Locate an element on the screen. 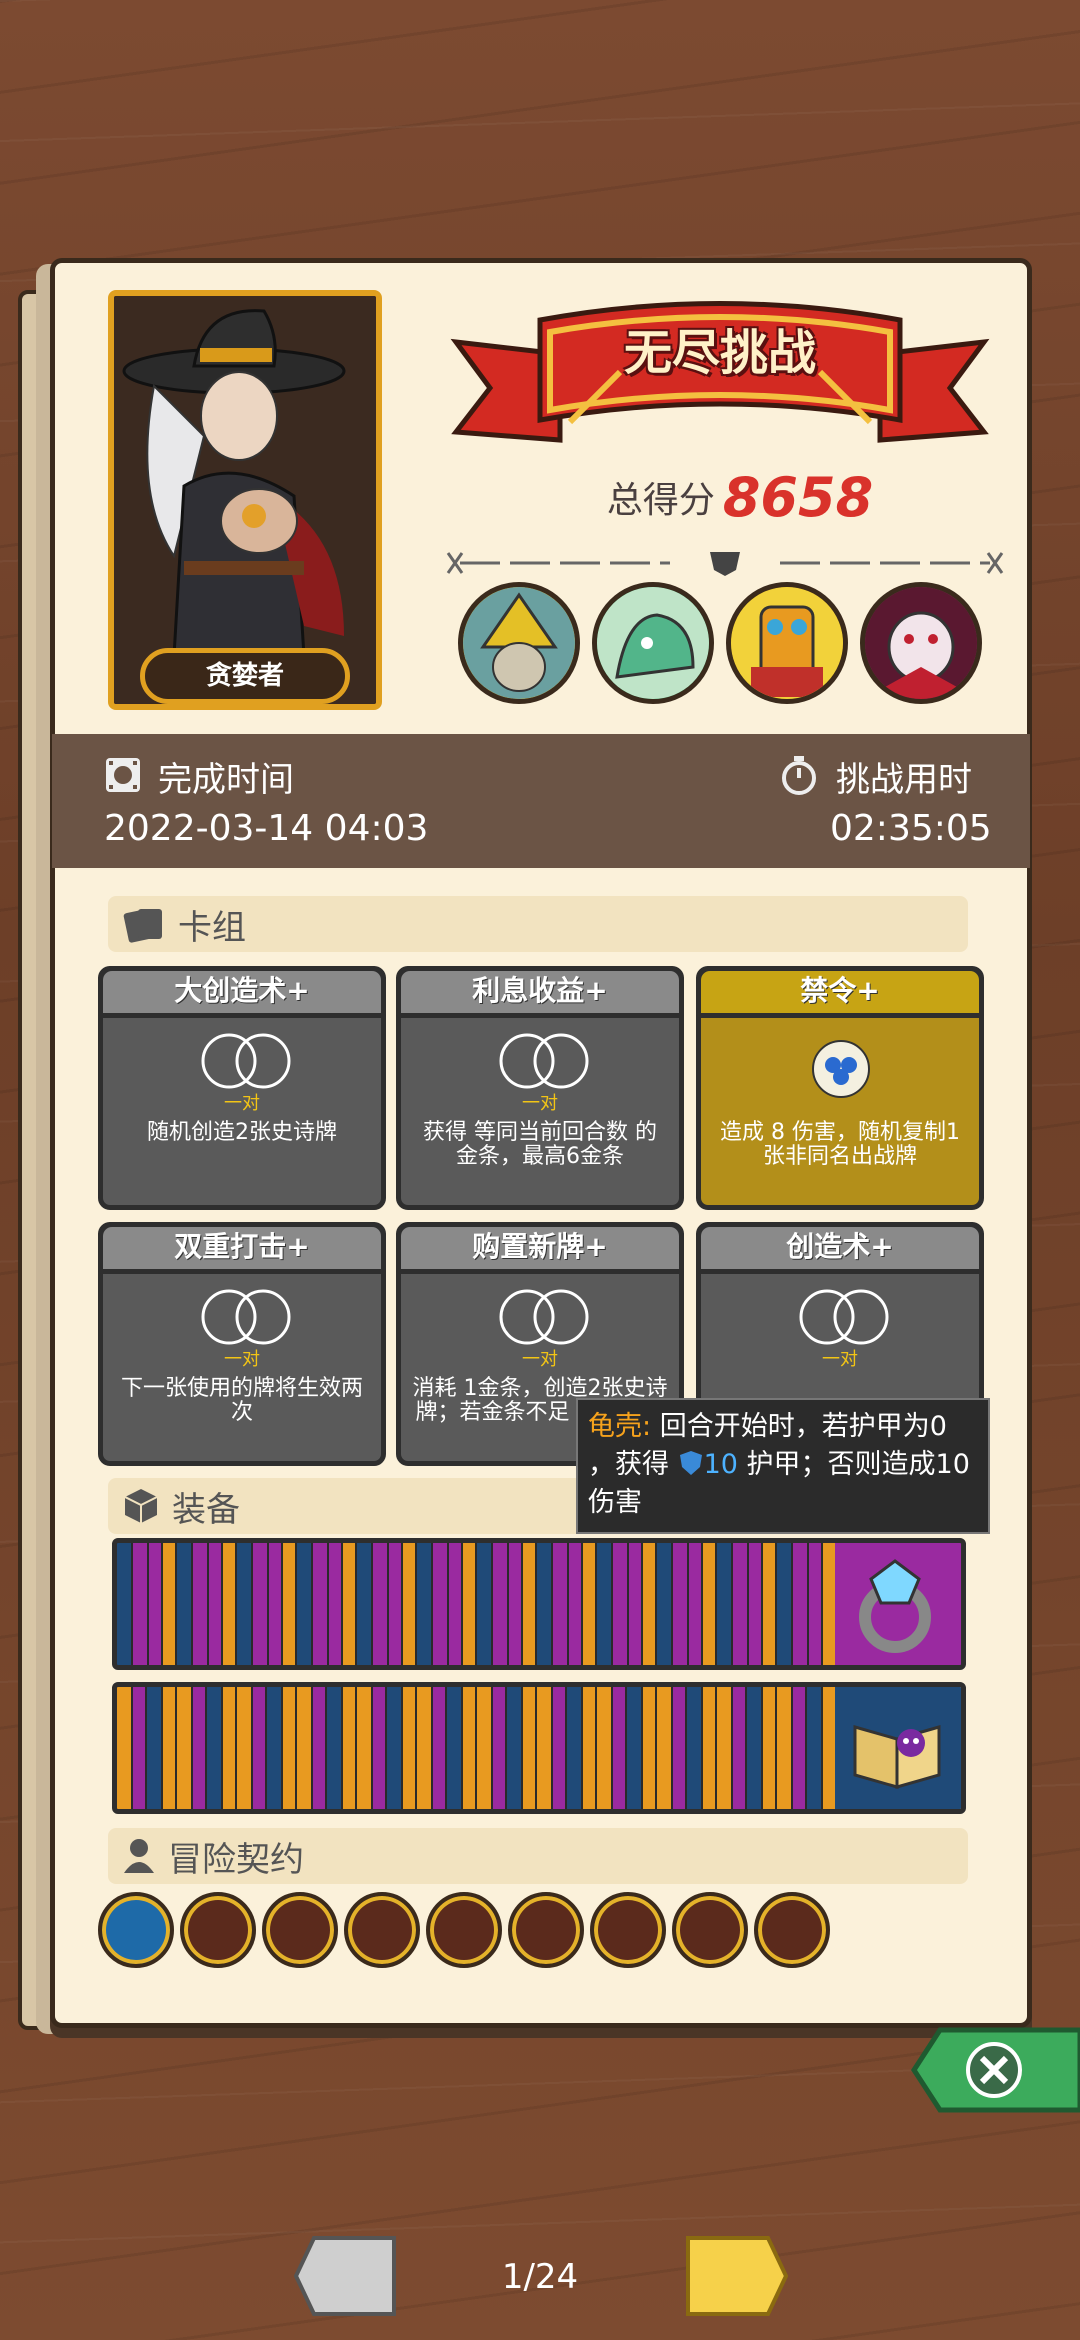 Image resolution: width=1080 pixels, height=2340 pixels. card-item: 禁令+ 造成 8 伤害，随机复制1张非同名出战牌 is located at coordinates (840, 1088).